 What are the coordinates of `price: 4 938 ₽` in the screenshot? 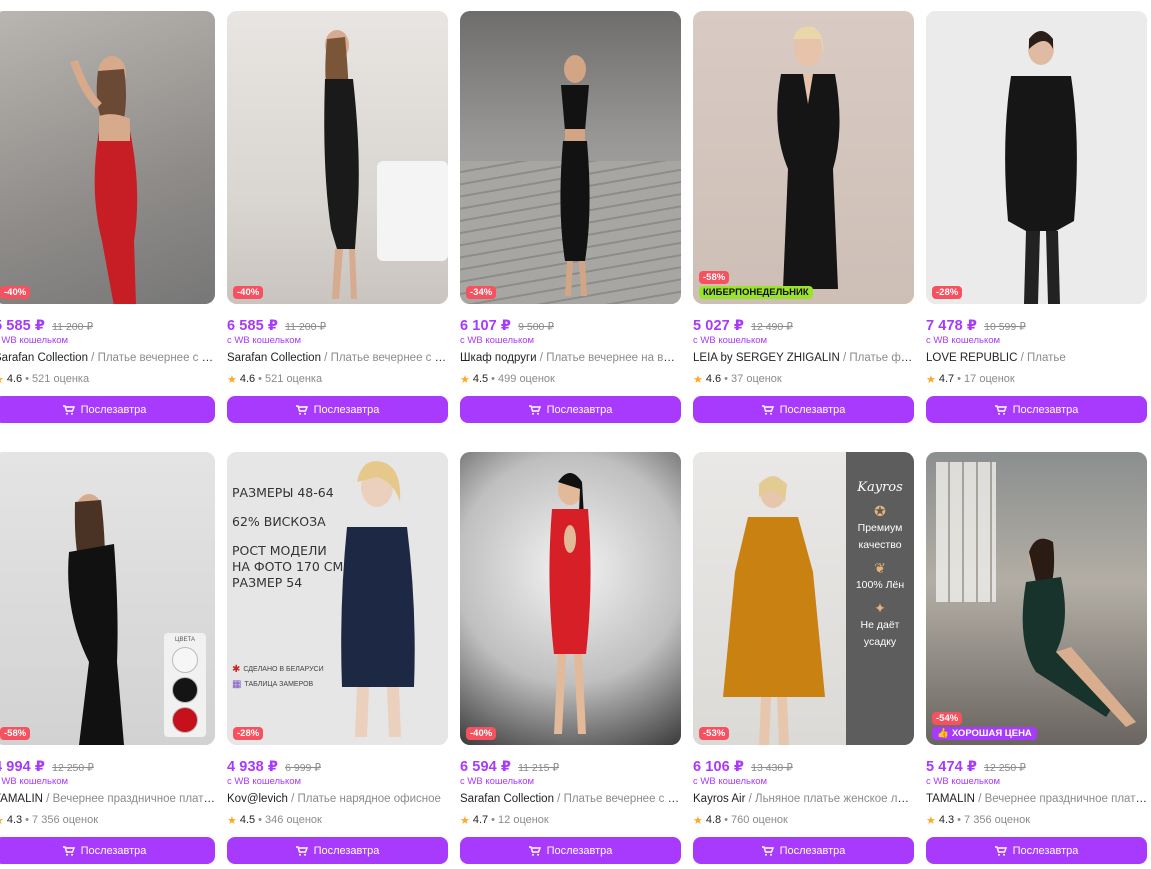 It's located at (253, 767).